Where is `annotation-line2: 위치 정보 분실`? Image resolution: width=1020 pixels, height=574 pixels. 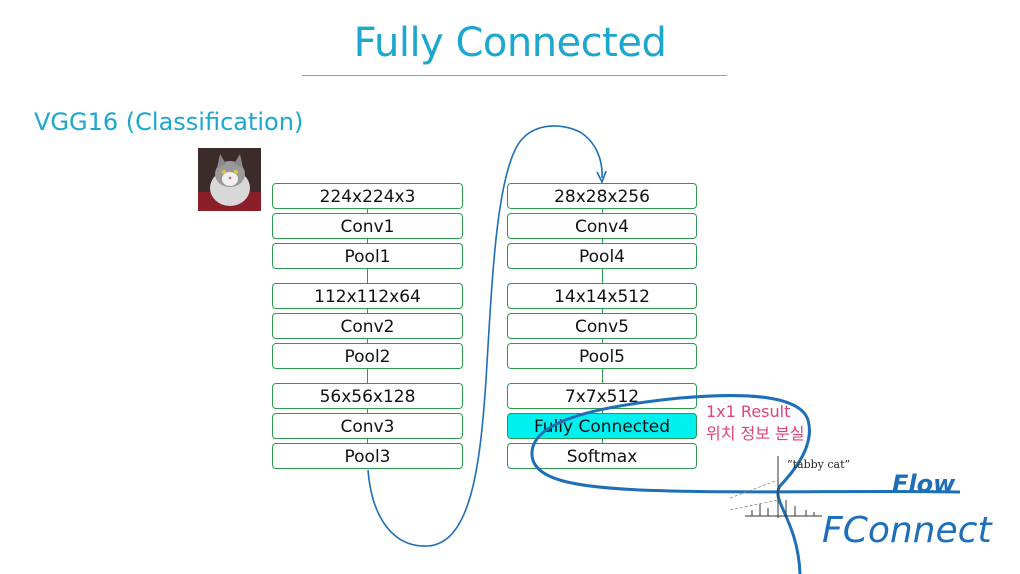
annotation-line2: 위치 정보 분실 is located at coordinates (755, 433).